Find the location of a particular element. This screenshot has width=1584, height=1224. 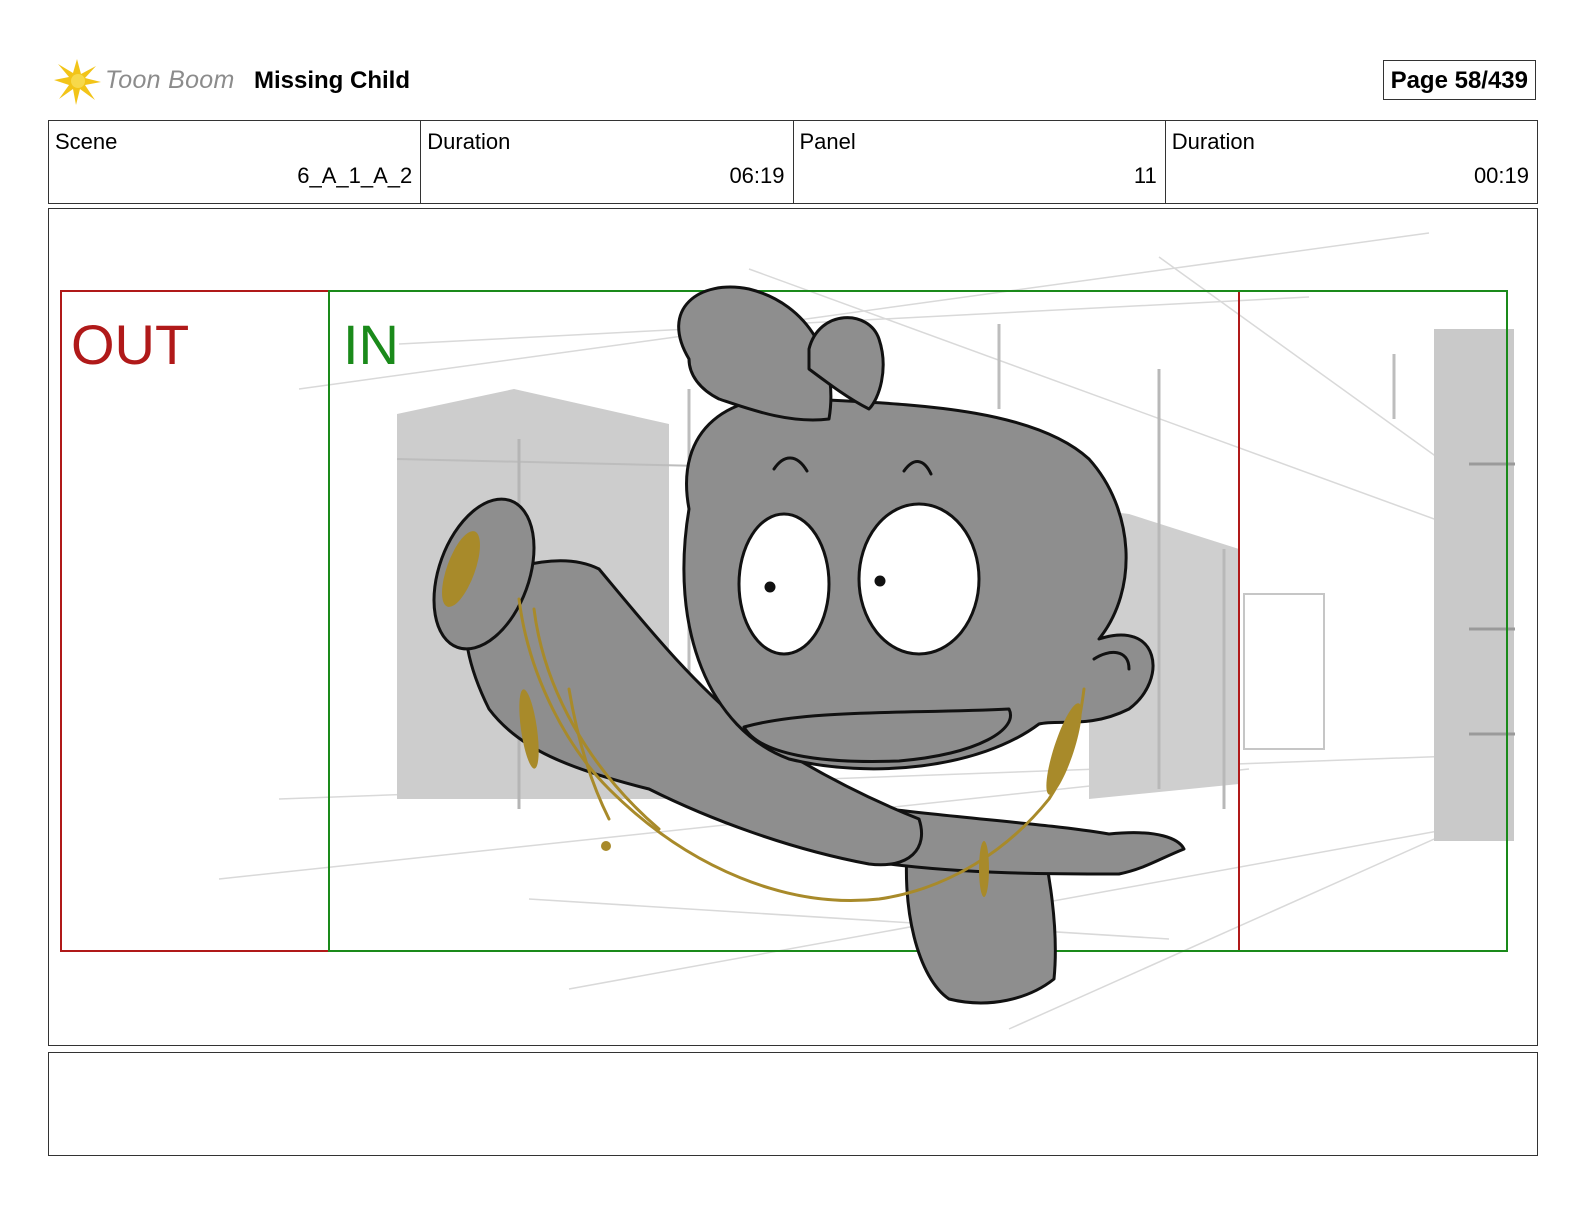

scene-duration-cell: Duration 06:19 is located at coordinates (607, 162).